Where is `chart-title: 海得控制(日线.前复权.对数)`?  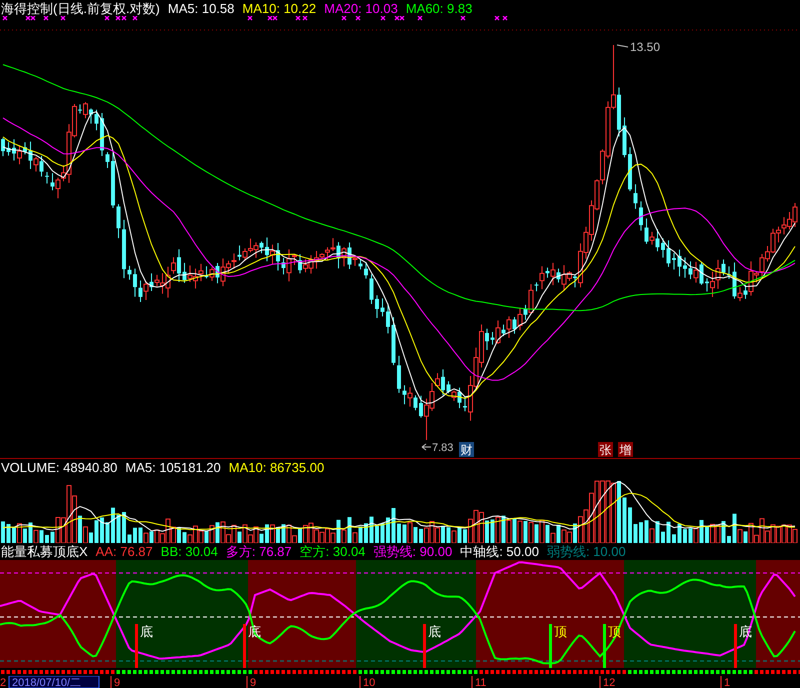
chart-title: 海得控制(日线.前复权.对数) is located at coordinates (80, 8).